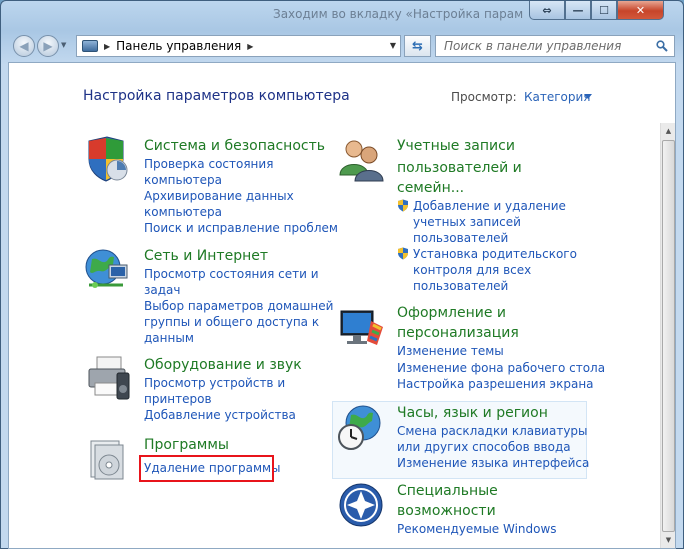 The width and height of the screenshot is (684, 549). What do you see at coordinates (220, 415) in the screenshot?
I see `link-add-device: Добавление устройства` at bounding box center [220, 415].